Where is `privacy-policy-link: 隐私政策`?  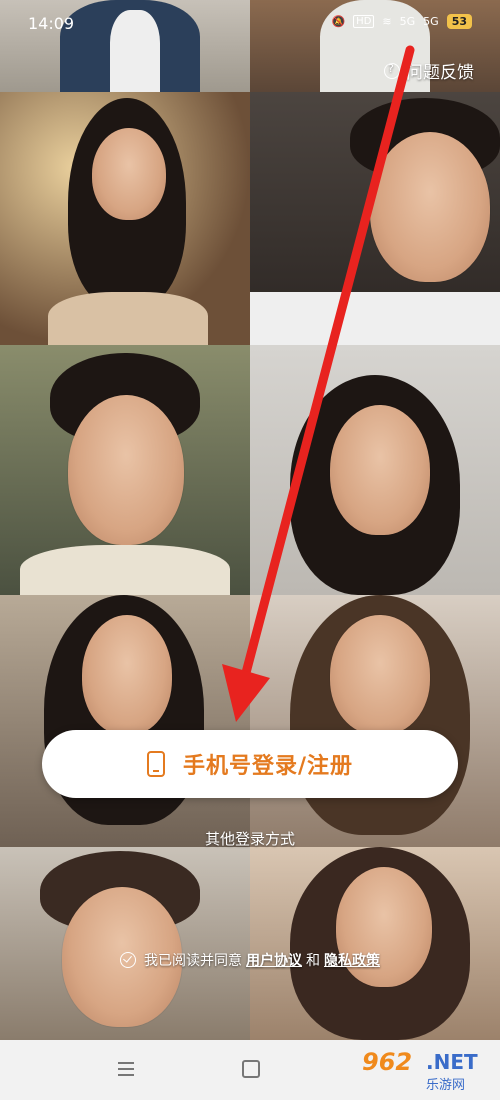 privacy-policy-link: 隐私政策 is located at coordinates (352, 960).